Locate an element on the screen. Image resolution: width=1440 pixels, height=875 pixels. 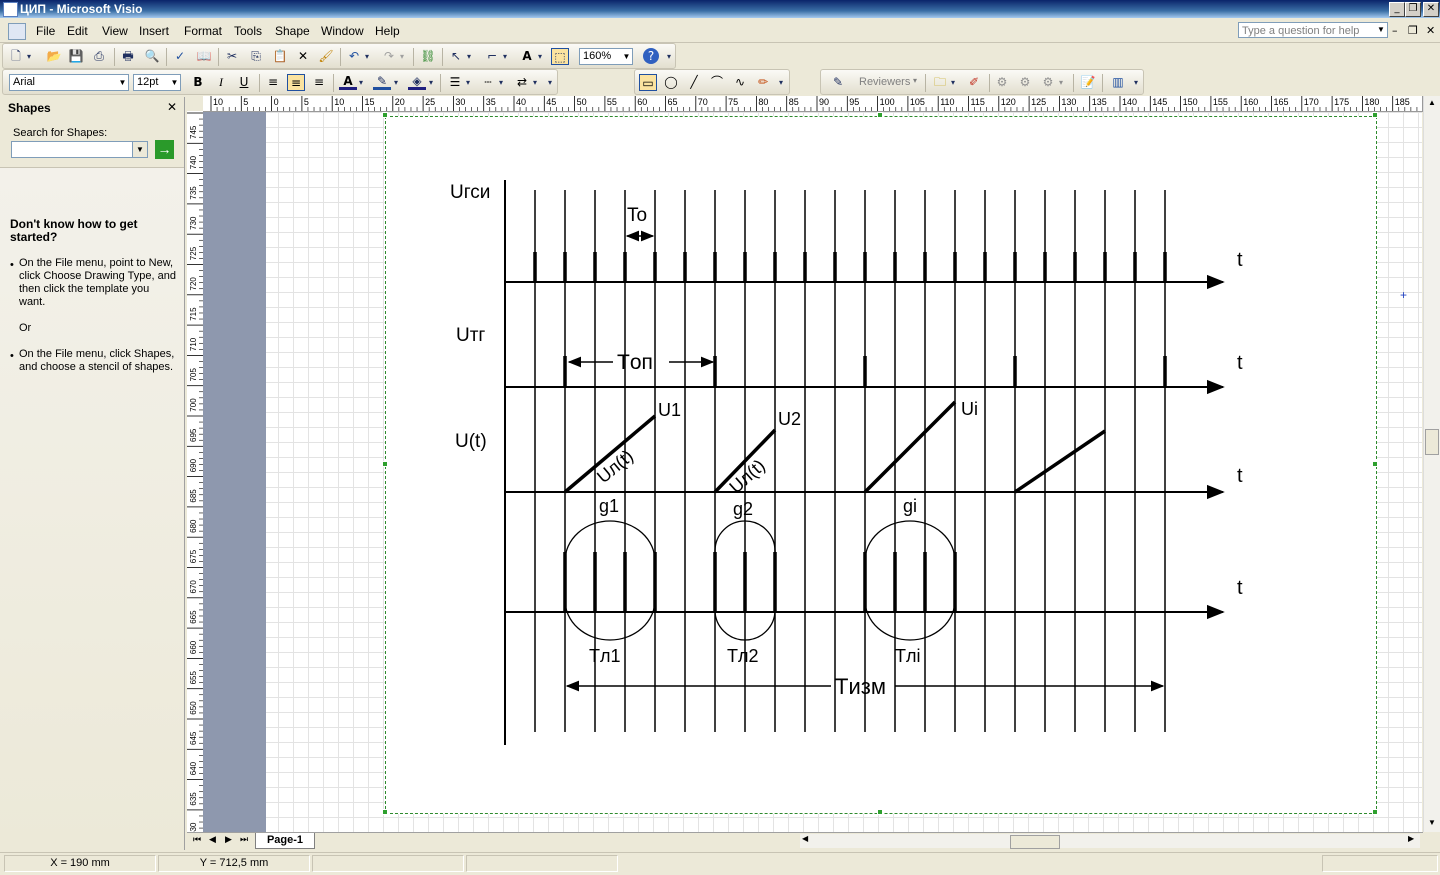
document-icon is located at coordinates (17, 31).